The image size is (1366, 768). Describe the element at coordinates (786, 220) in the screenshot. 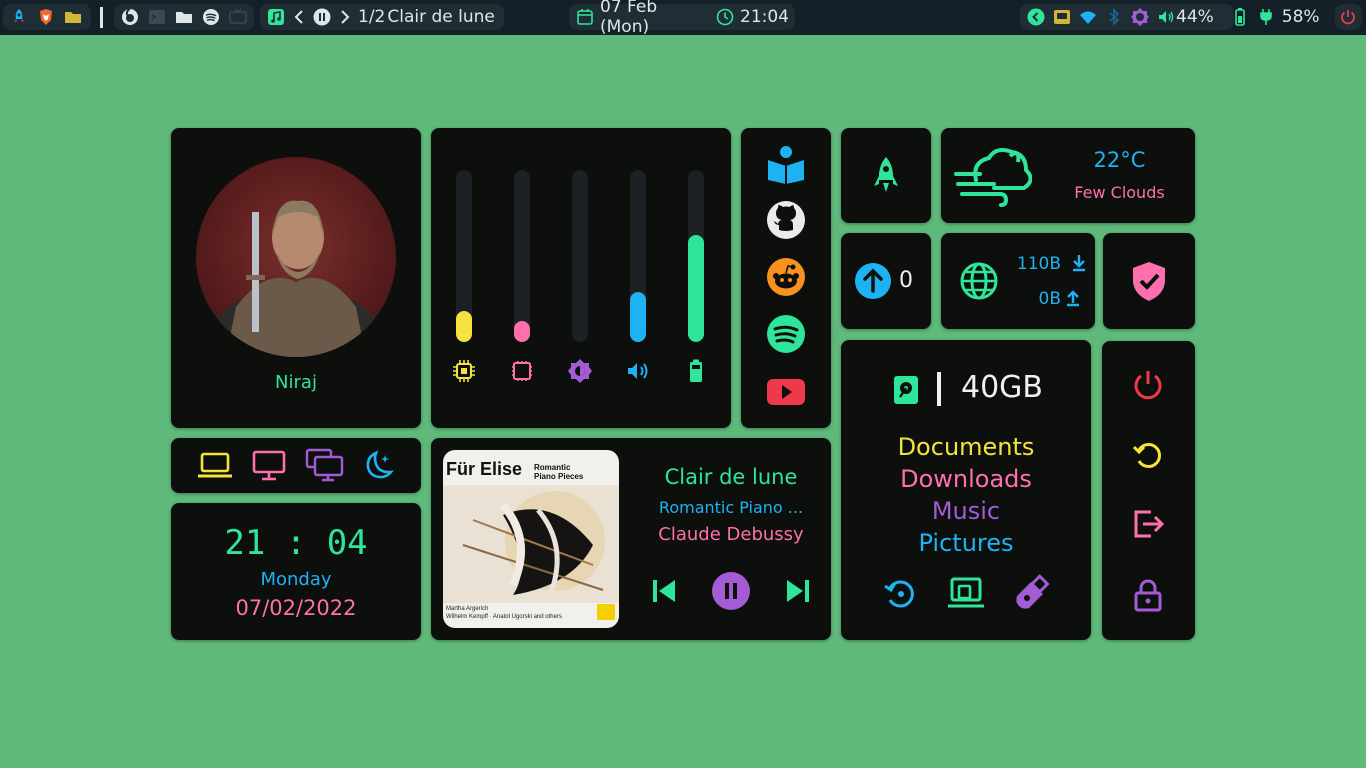

I see `github-icon` at that location.